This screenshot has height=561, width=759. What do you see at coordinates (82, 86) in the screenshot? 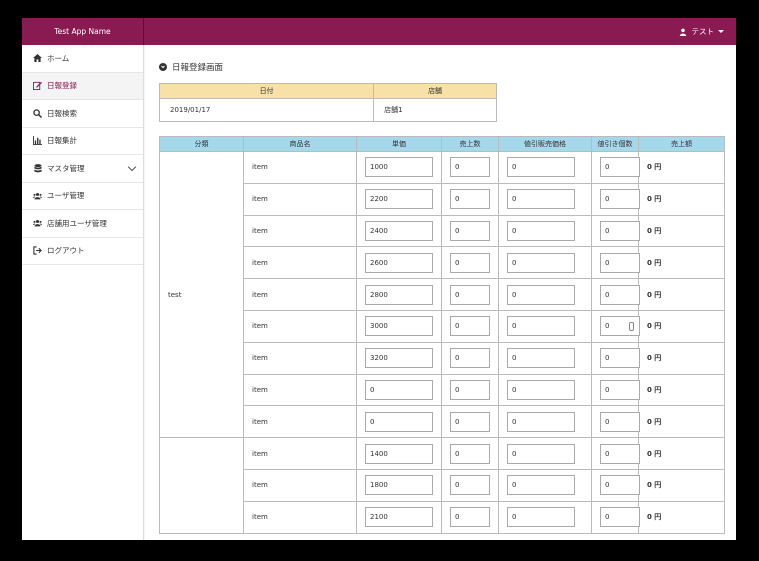
I see `sidebar-item-daily-report-entry: 日報登録` at bounding box center [82, 86].